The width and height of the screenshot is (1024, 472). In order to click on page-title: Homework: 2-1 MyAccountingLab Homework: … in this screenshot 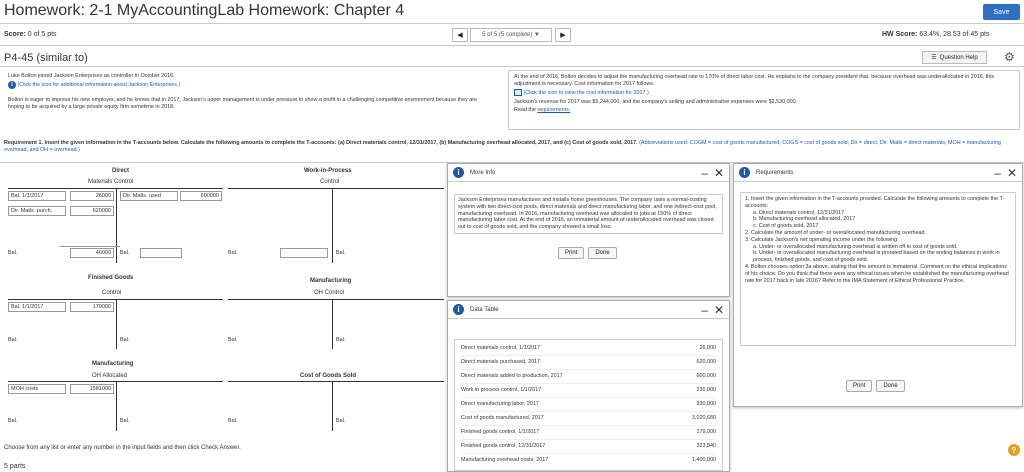, I will do `click(204, 10)`.